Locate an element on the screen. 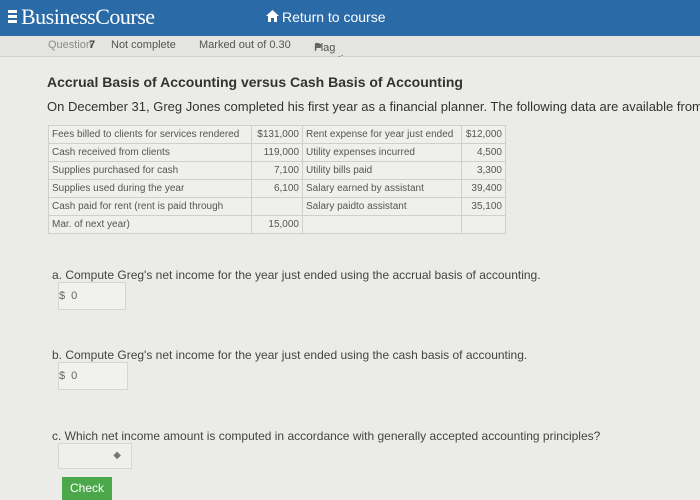 The height and width of the screenshot is (500, 700). brand-logo: BusinessCourse is located at coordinates (81, 17).